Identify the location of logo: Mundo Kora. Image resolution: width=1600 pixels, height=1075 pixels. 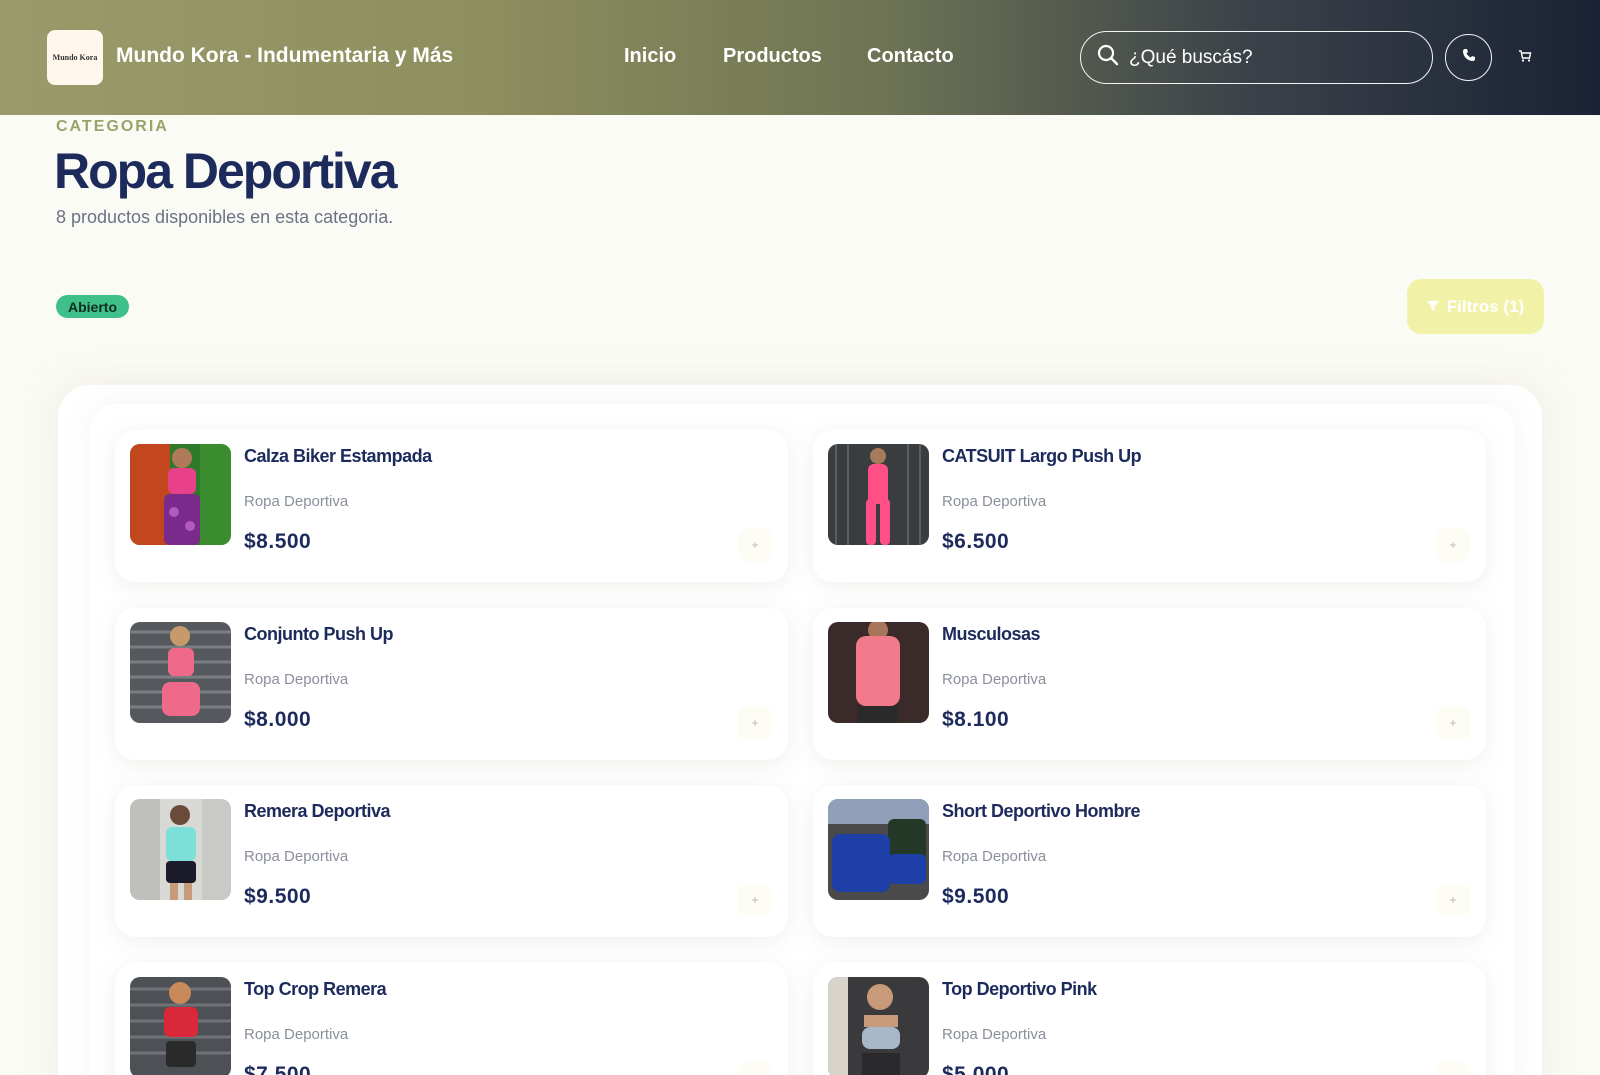
(75, 57).